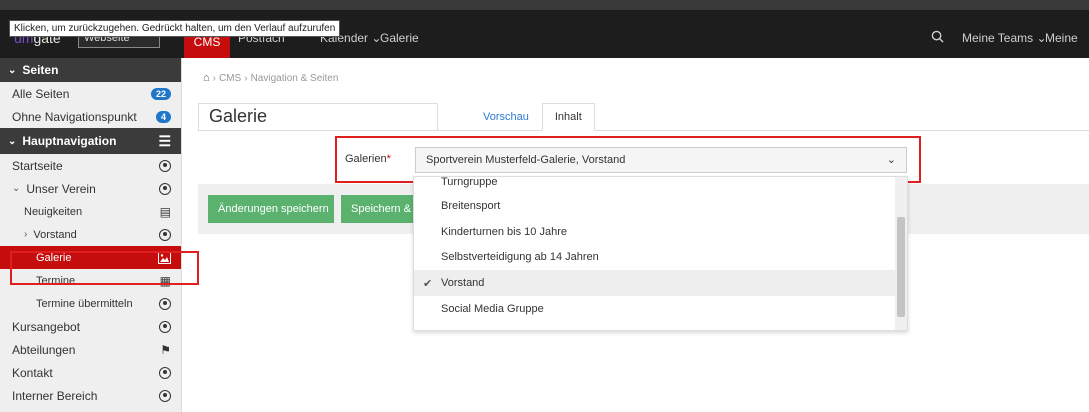 This screenshot has width=1089, height=412. I want to click on flag-icon: ⚑, so click(165, 349).